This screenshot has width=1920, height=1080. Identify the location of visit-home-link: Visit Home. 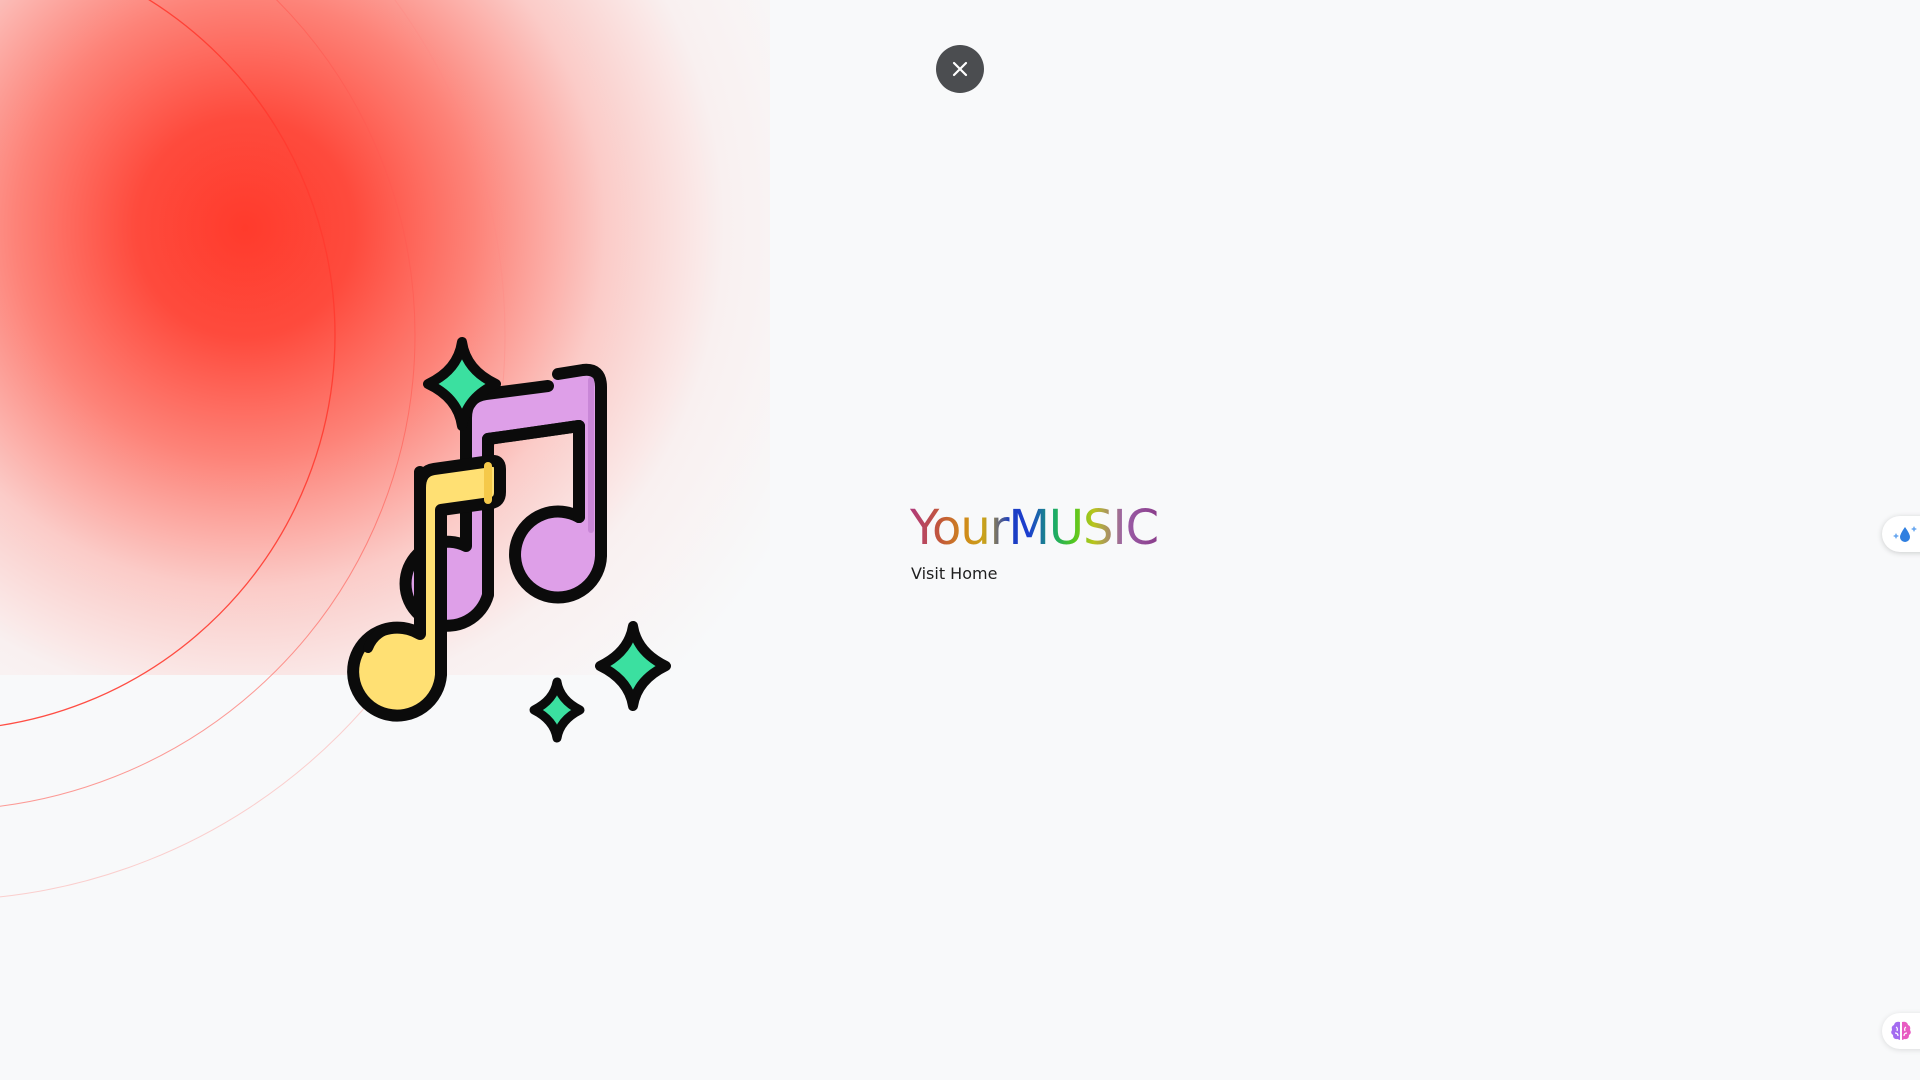
(954, 573).